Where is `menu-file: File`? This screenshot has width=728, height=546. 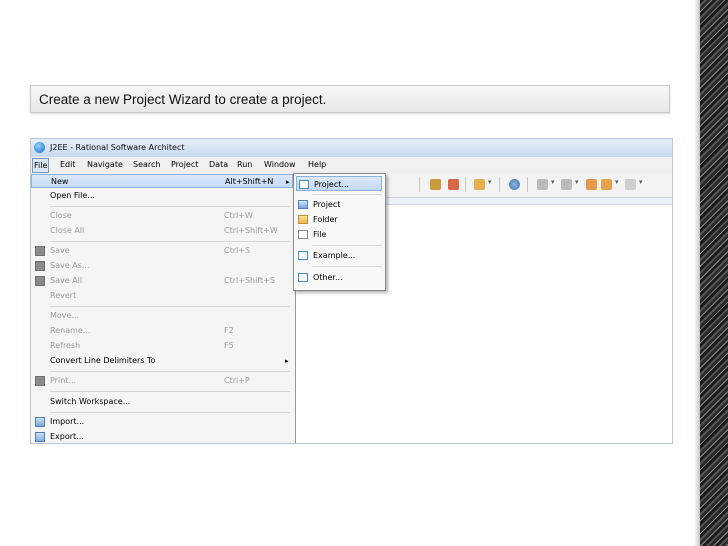
menu-file: File is located at coordinates (41, 165).